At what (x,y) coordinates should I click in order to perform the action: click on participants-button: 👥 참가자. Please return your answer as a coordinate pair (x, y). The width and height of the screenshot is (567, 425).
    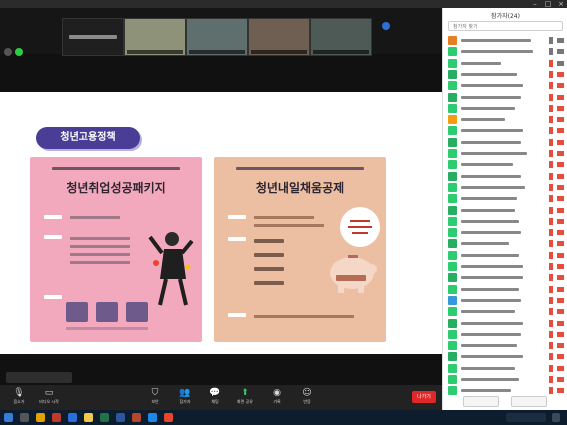
    Looking at the image, I should click on (185, 397).